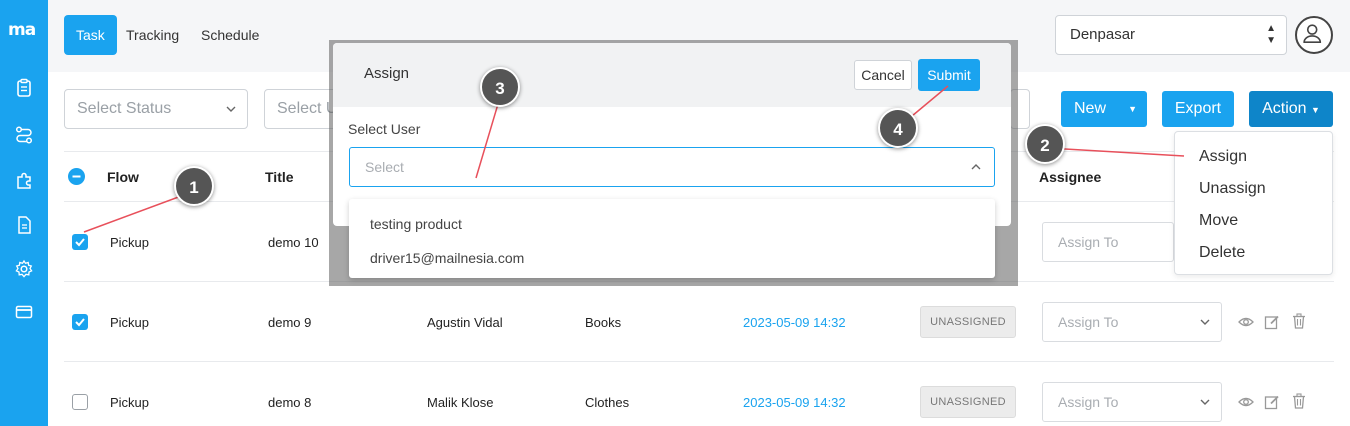 The image size is (1350, 426). Describe the element at coordinates (76, 176) in the screenshot. I see `select-all-checkbox` at that location.